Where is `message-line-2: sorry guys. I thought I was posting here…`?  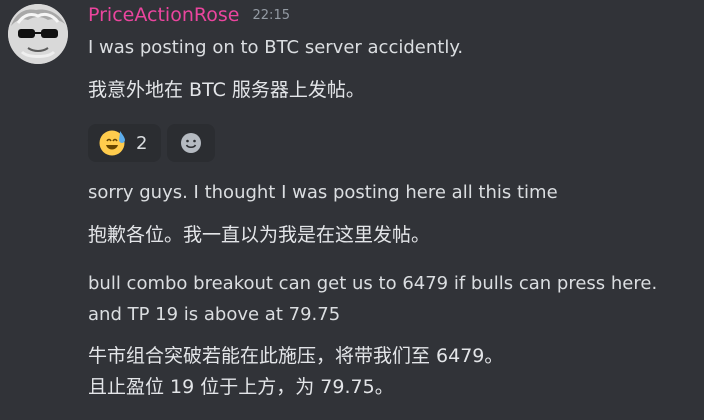
message-line-2: sorry guys. I thought I was posting here… is located at coordinates (323, 192).